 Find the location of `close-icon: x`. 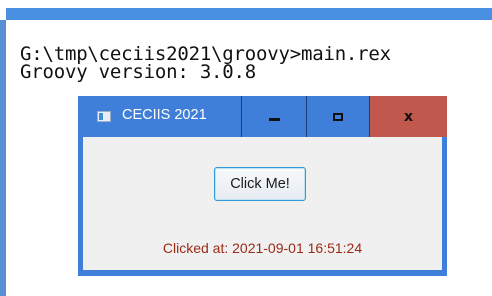

close-icon: x is located at coordinates (408, 116).